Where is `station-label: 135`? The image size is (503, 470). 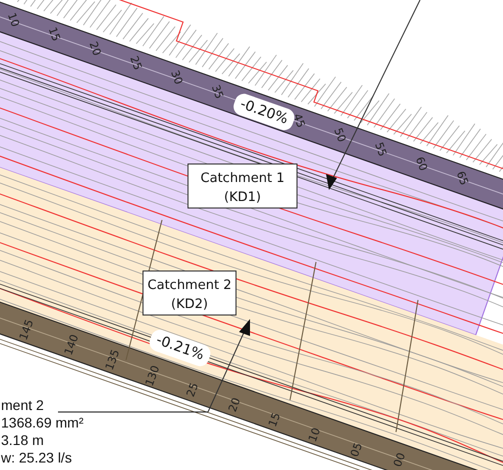 station-label: 135 is located at coordinates (112, 360).